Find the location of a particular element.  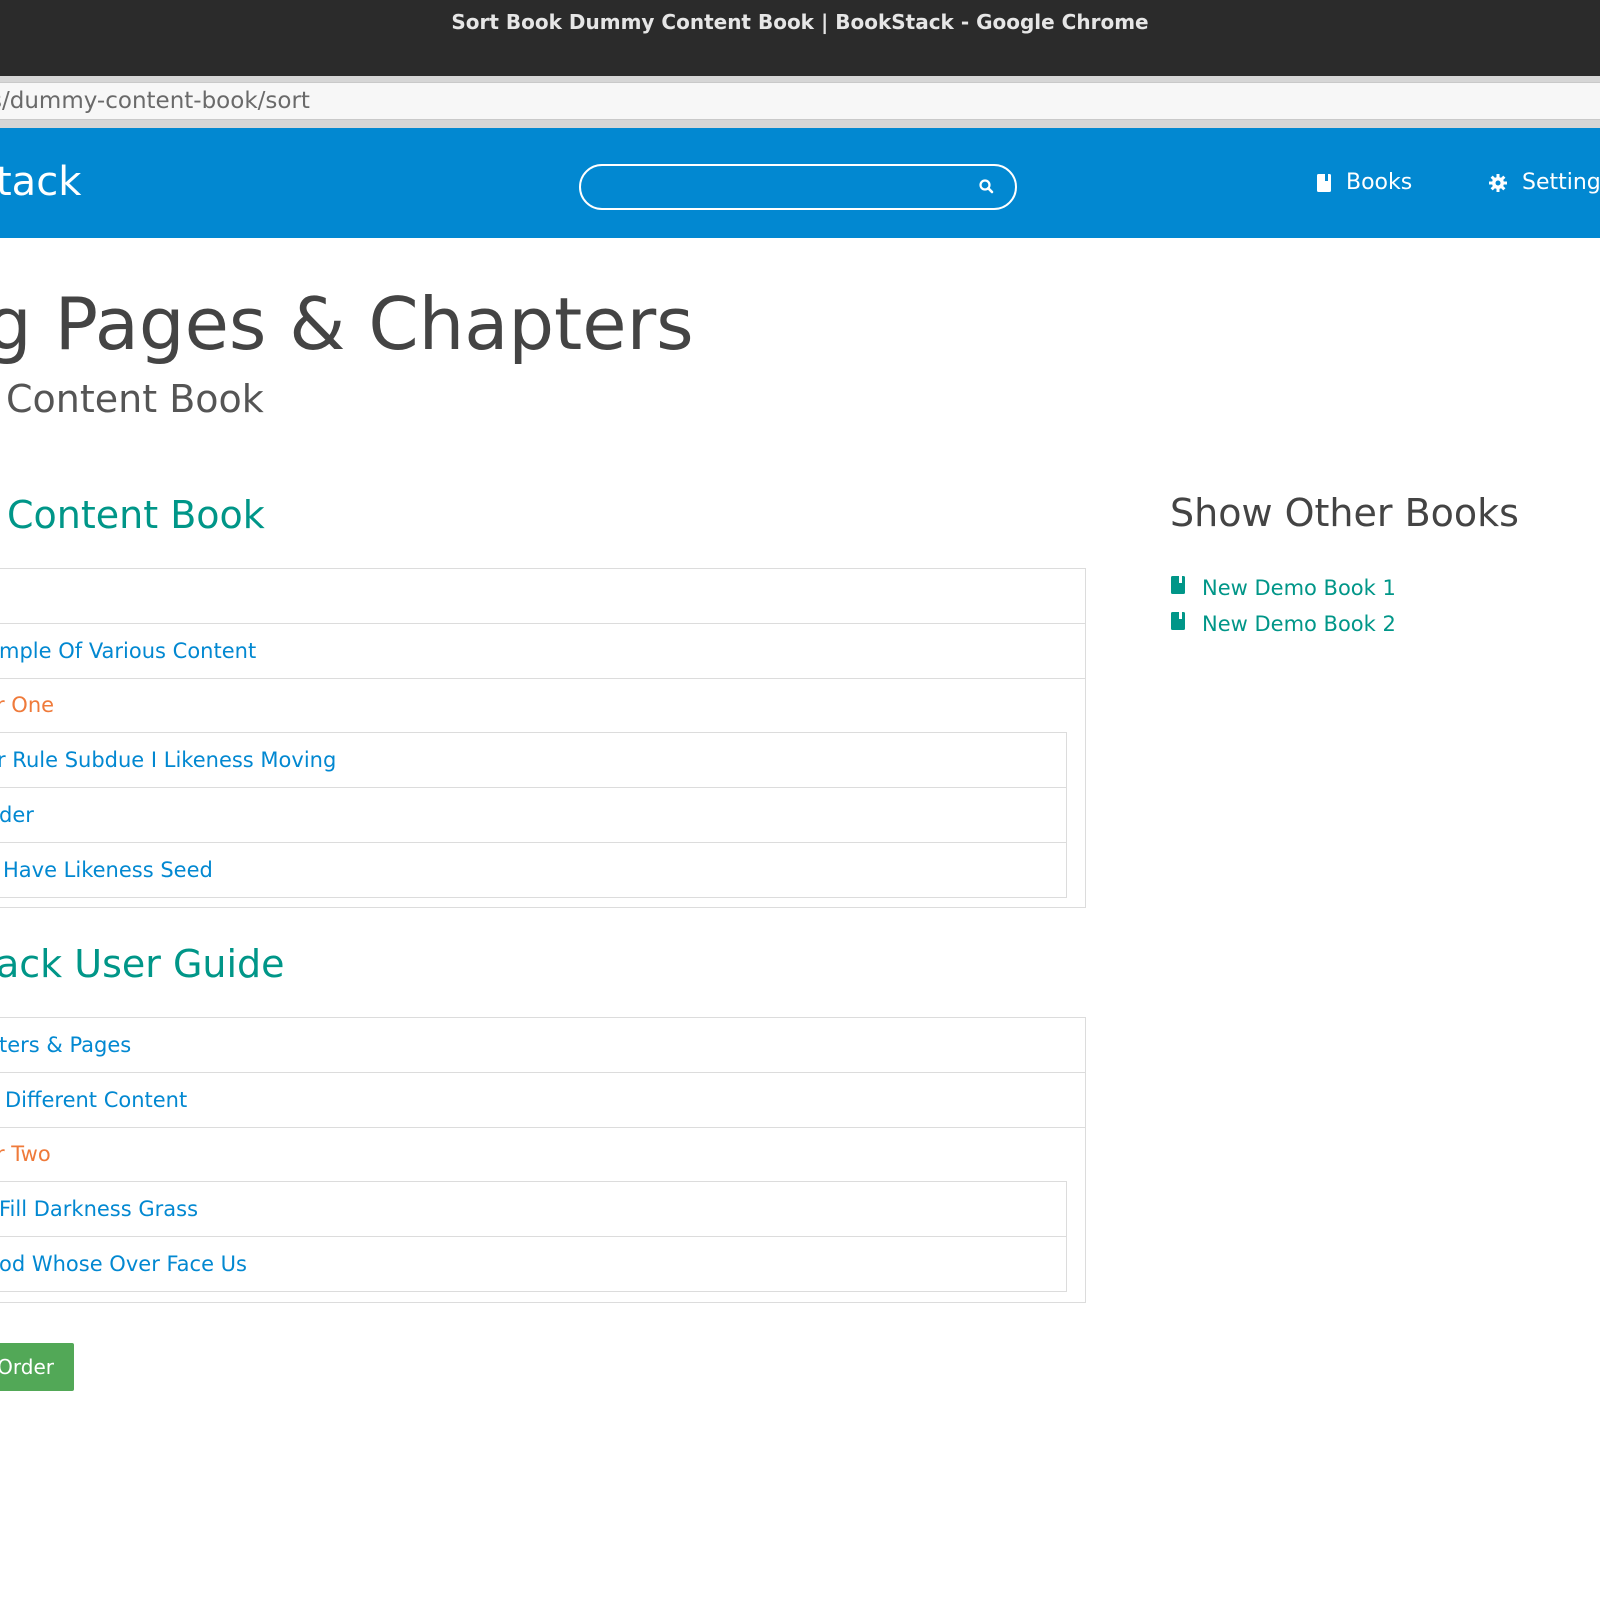

sort-item-label: Have Likeness Seed is located at coordinates (108, 870).